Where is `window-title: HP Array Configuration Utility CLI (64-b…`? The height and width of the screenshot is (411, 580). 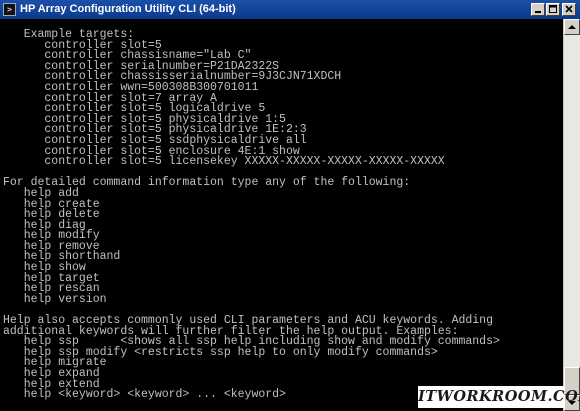
window-title: HP Array Configuration Utility CLI (64-b… is located at coordinates (128, 9).